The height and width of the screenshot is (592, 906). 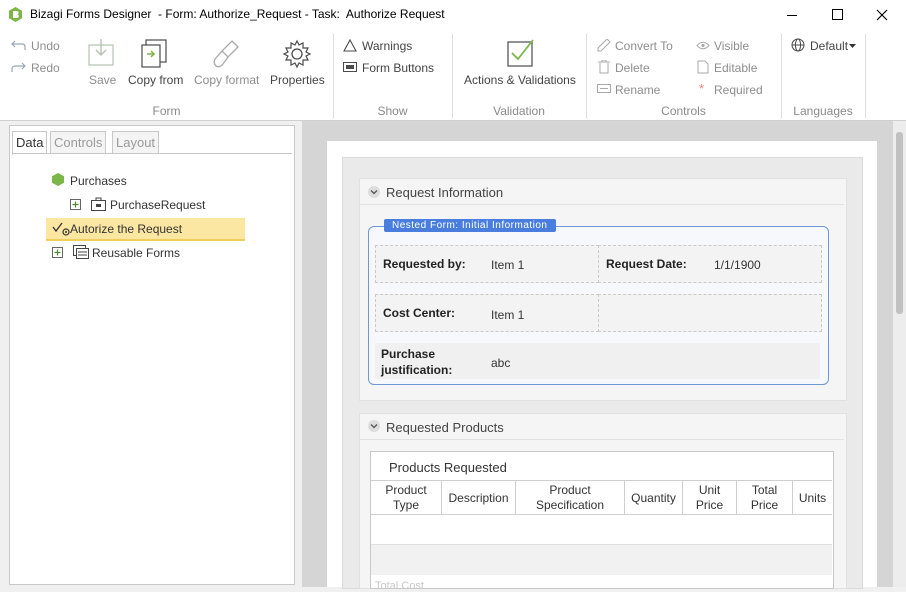 What do you see at coordinates (683, 111) in the screenshot?
I see `group-label-controls: Controls` at bounding box center [683, 111].